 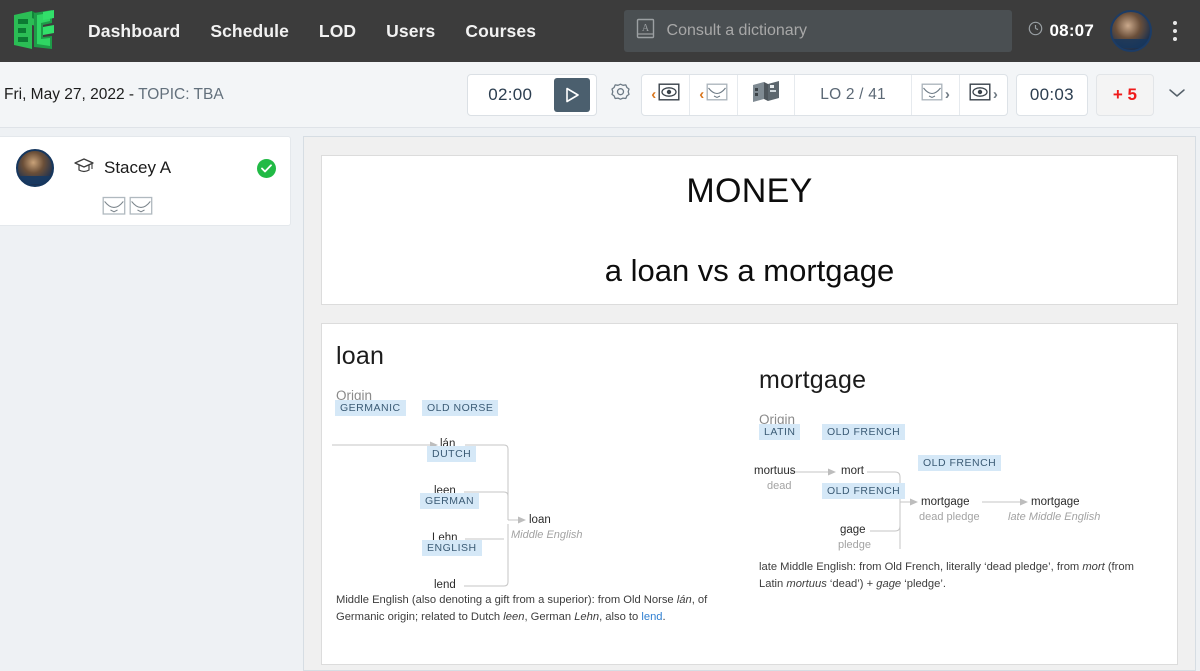 What do you see at coordinates (1071, 30) in the screenshot?
I see `header-clock-time: 08:07` at bounding box center [1071, 30].